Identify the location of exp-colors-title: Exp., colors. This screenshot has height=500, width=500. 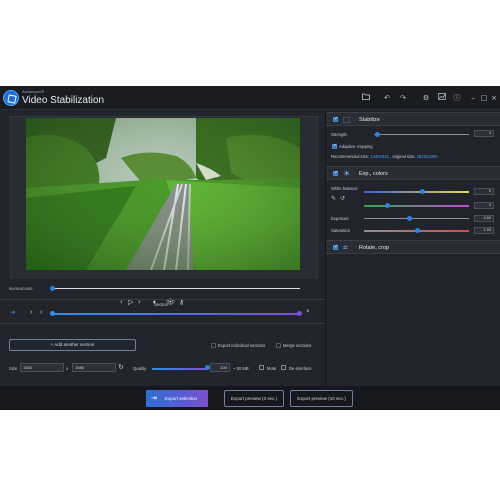
(373, 174).